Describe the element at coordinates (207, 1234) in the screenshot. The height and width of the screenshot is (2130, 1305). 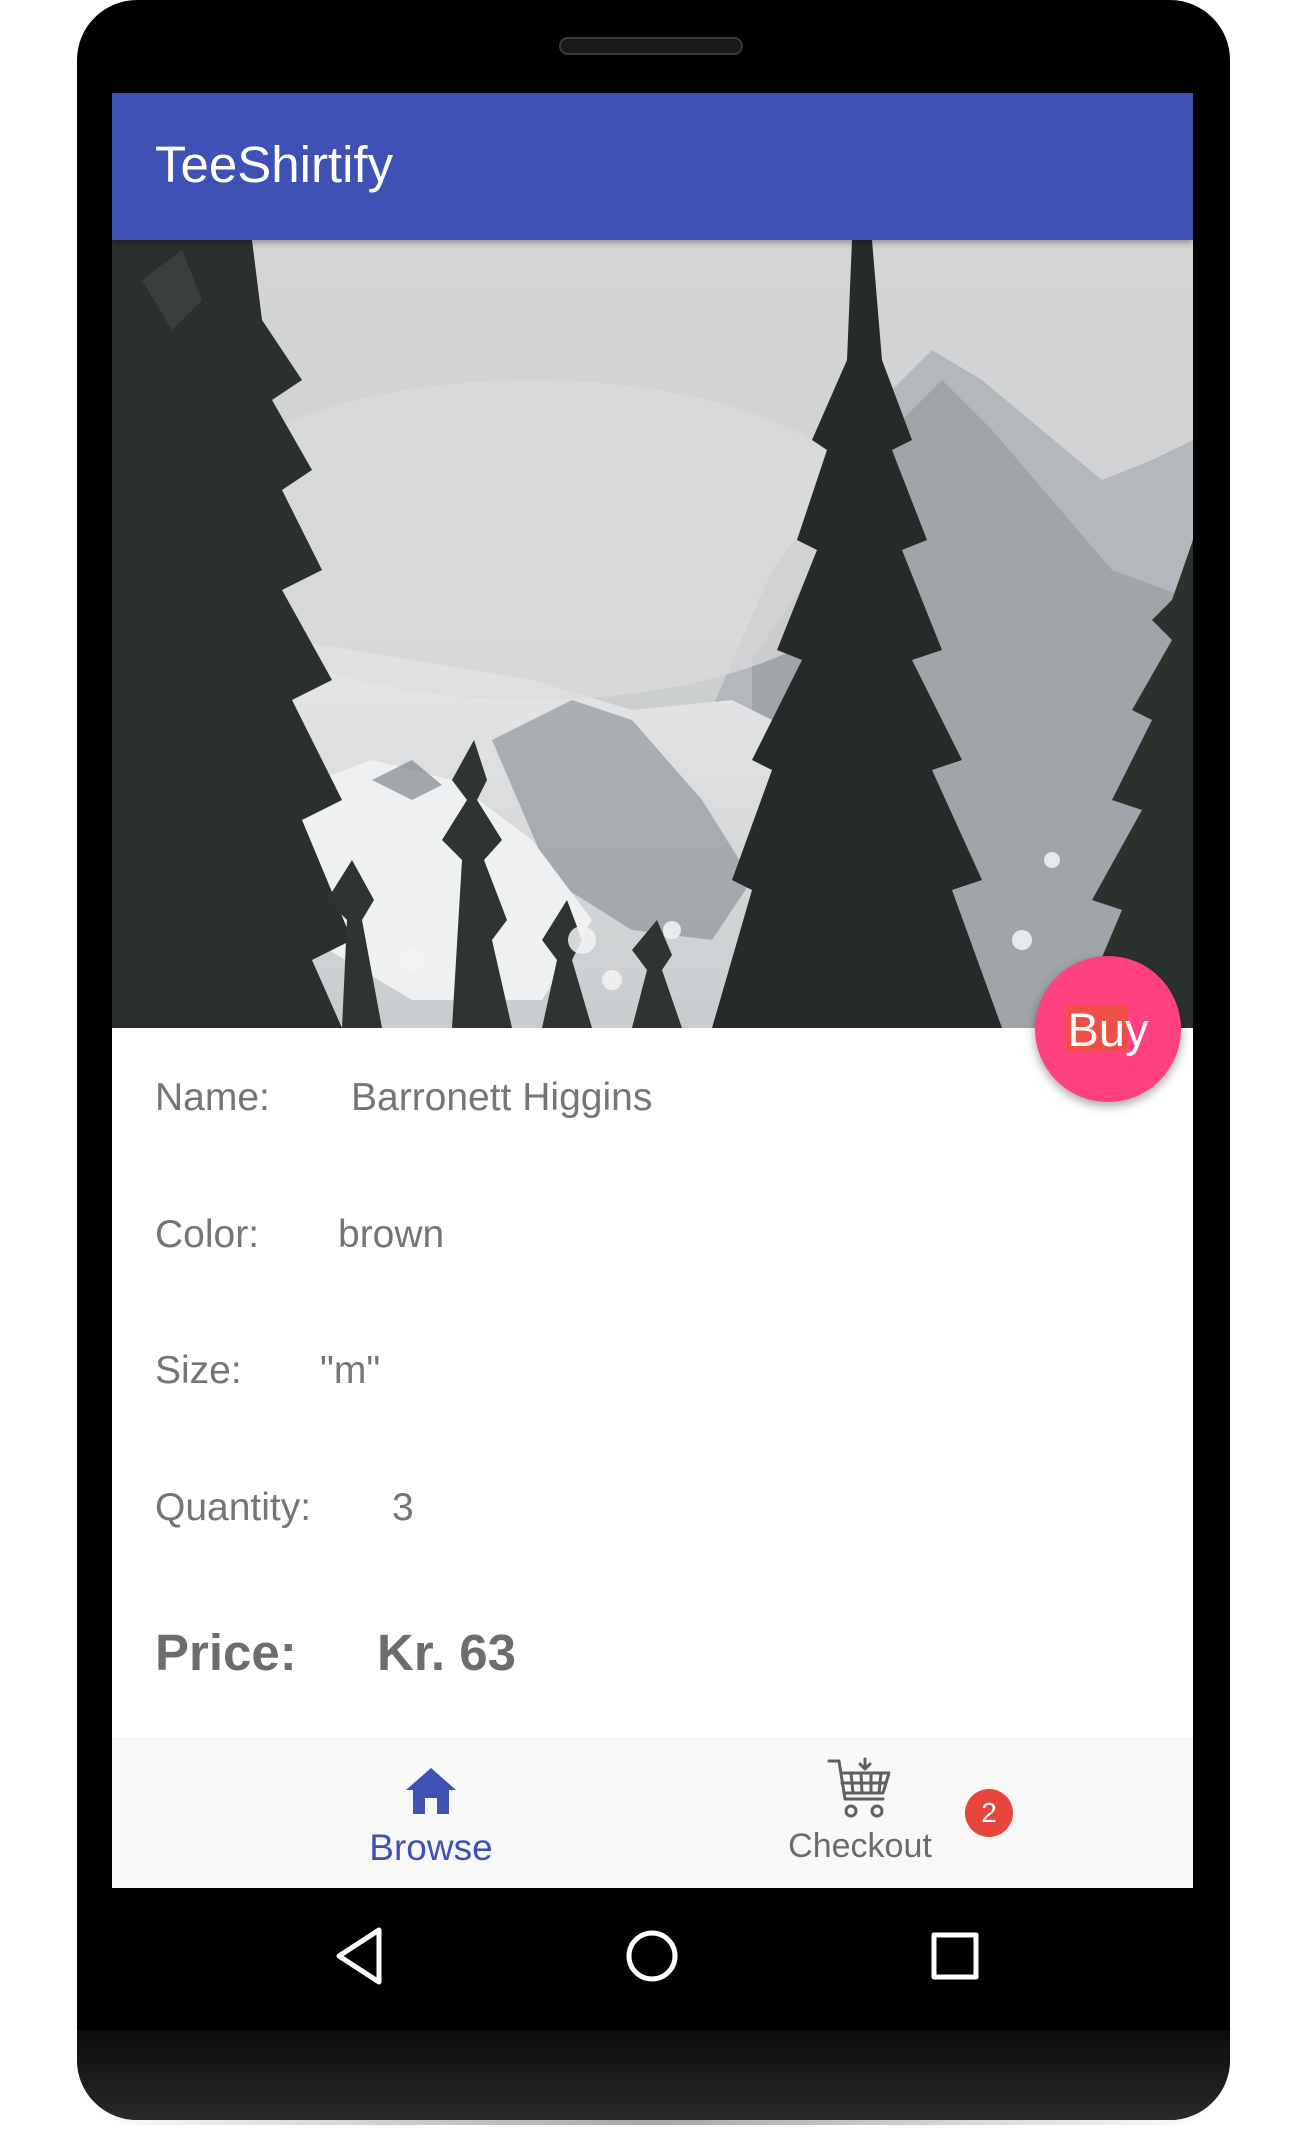
I see `color-label: Color:` at that location.